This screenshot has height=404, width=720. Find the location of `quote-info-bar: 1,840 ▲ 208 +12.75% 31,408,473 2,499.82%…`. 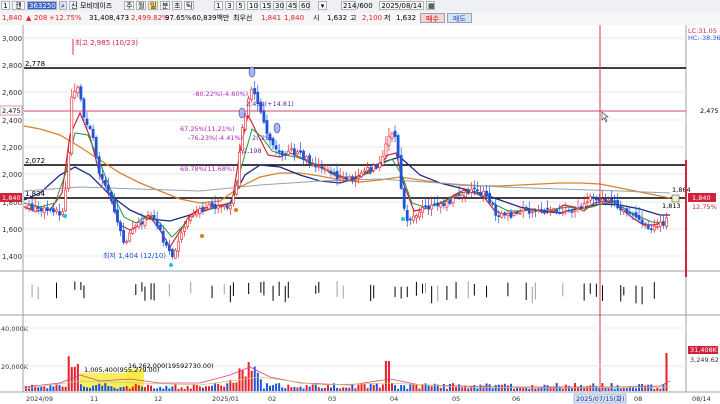

quote-info-bar: 1,840 ▲ 208 +12.75% 31,408,473 2,499.82%… is located at coordinates (360, 19).